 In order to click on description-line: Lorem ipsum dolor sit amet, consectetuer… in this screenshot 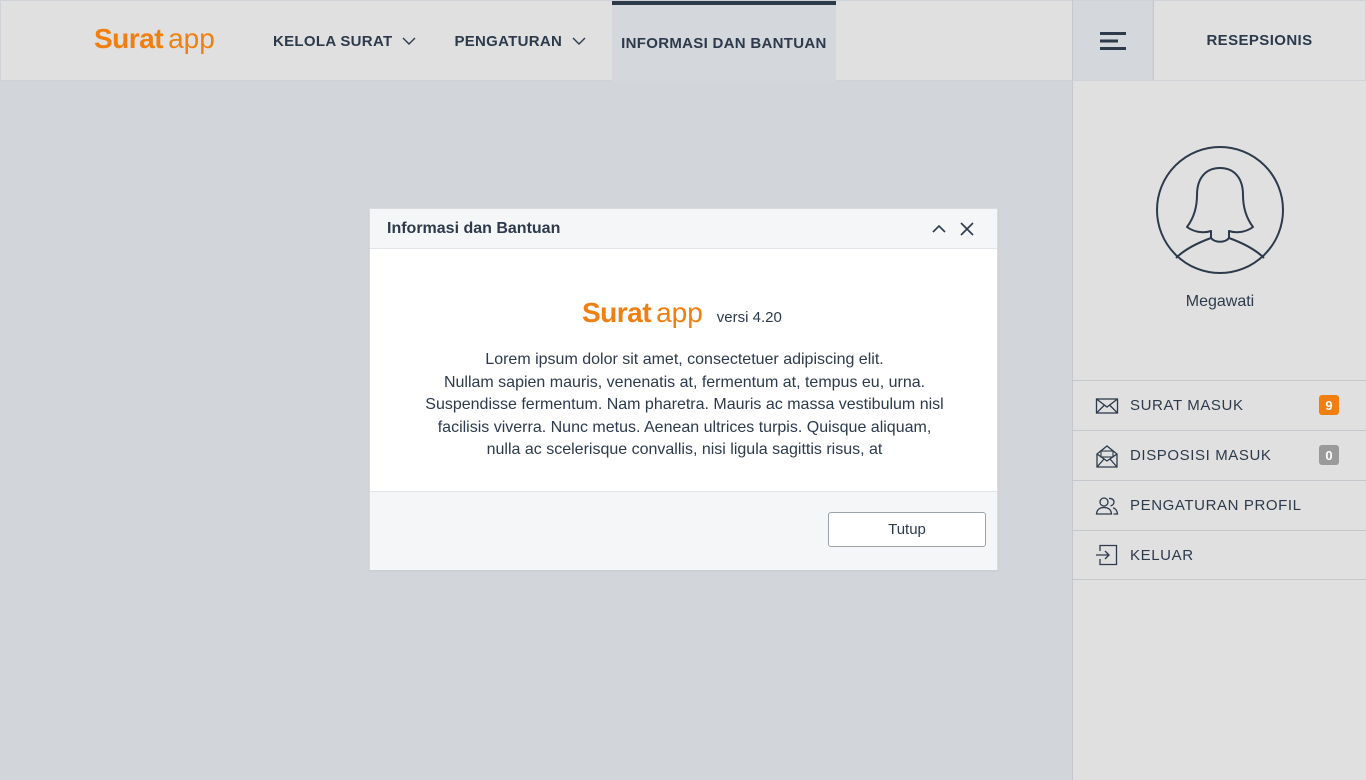, I will do `click(684, 359)`.